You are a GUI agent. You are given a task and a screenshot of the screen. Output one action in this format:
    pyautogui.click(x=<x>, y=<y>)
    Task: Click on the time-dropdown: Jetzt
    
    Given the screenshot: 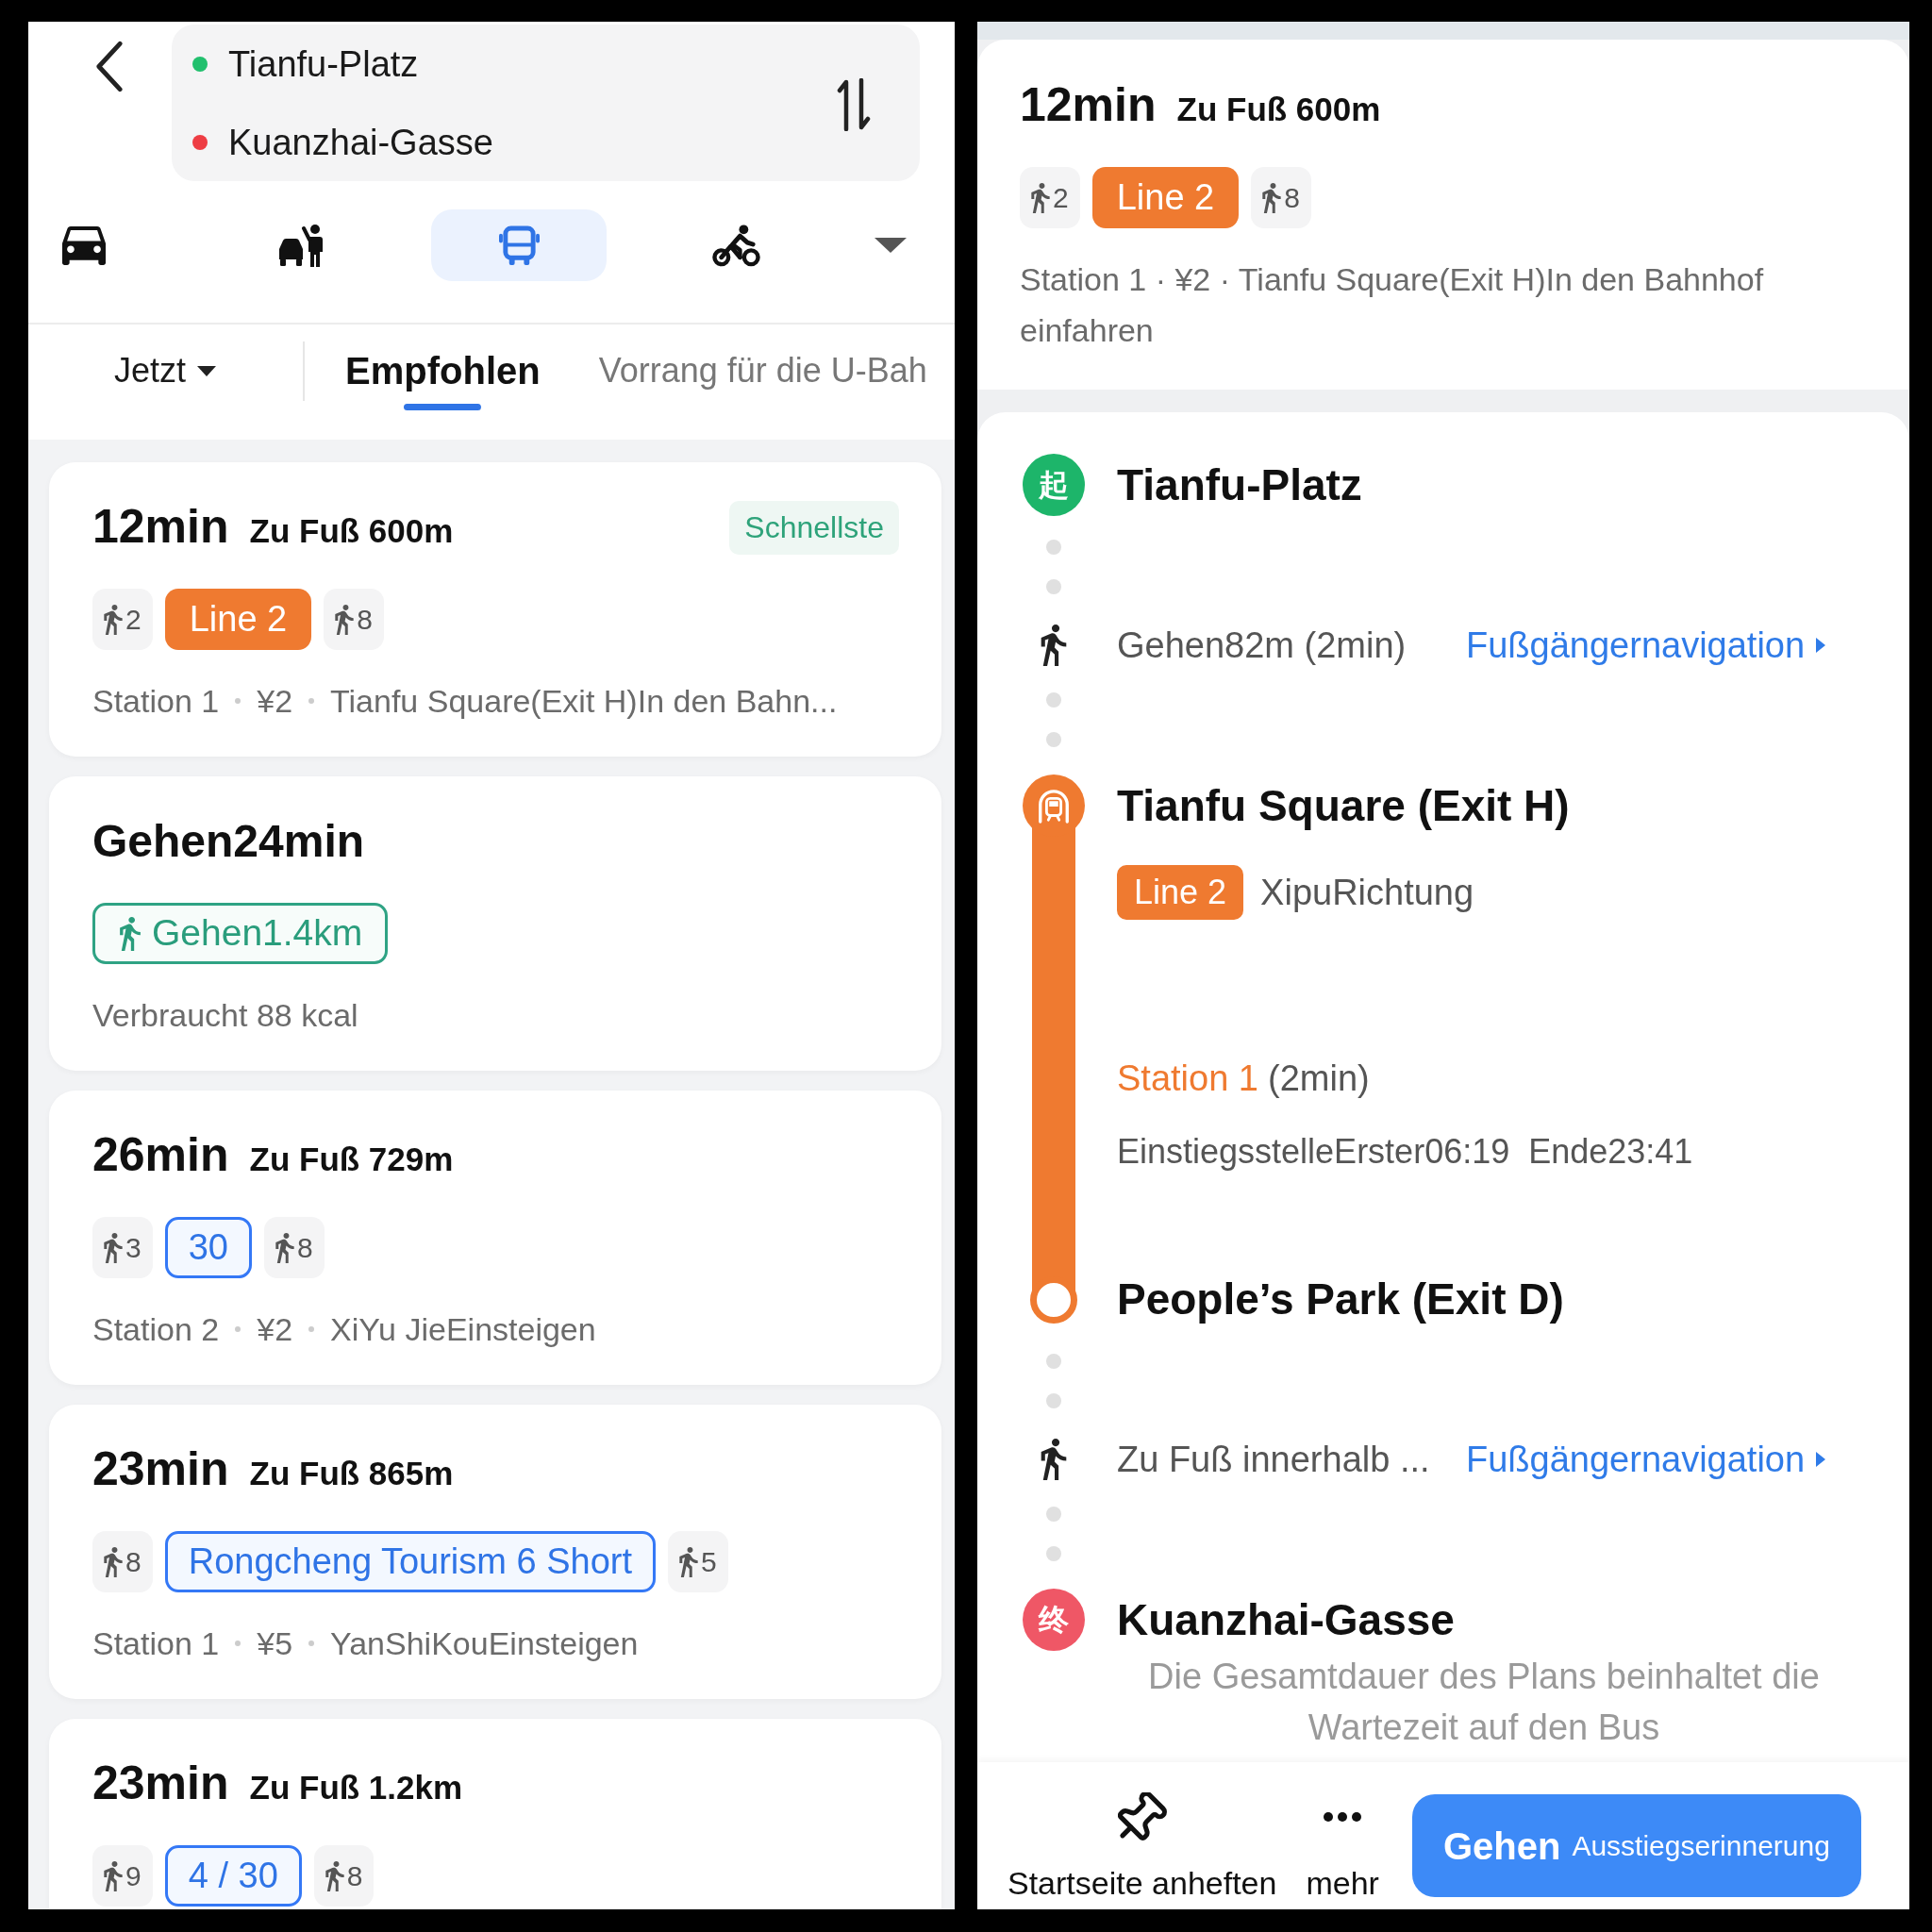 What is the action you would take?
    pyautogui.click(x=165, y=371)
    